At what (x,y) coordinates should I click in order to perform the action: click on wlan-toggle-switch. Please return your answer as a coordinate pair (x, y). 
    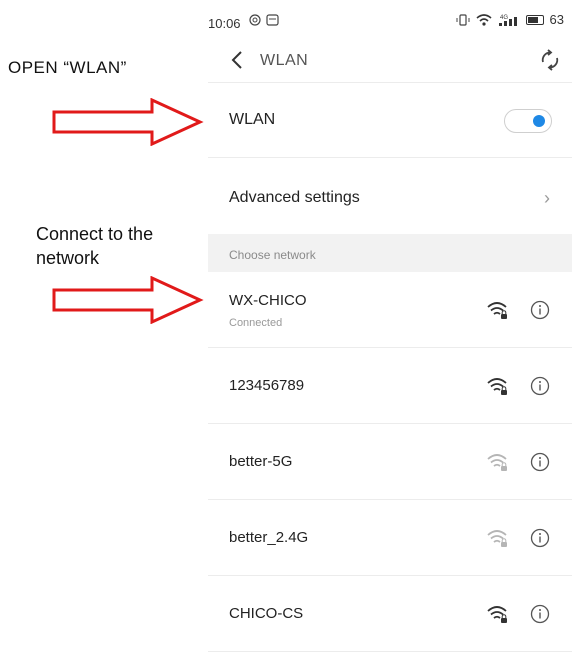
    Looking at the image, I should click on (528, 121).